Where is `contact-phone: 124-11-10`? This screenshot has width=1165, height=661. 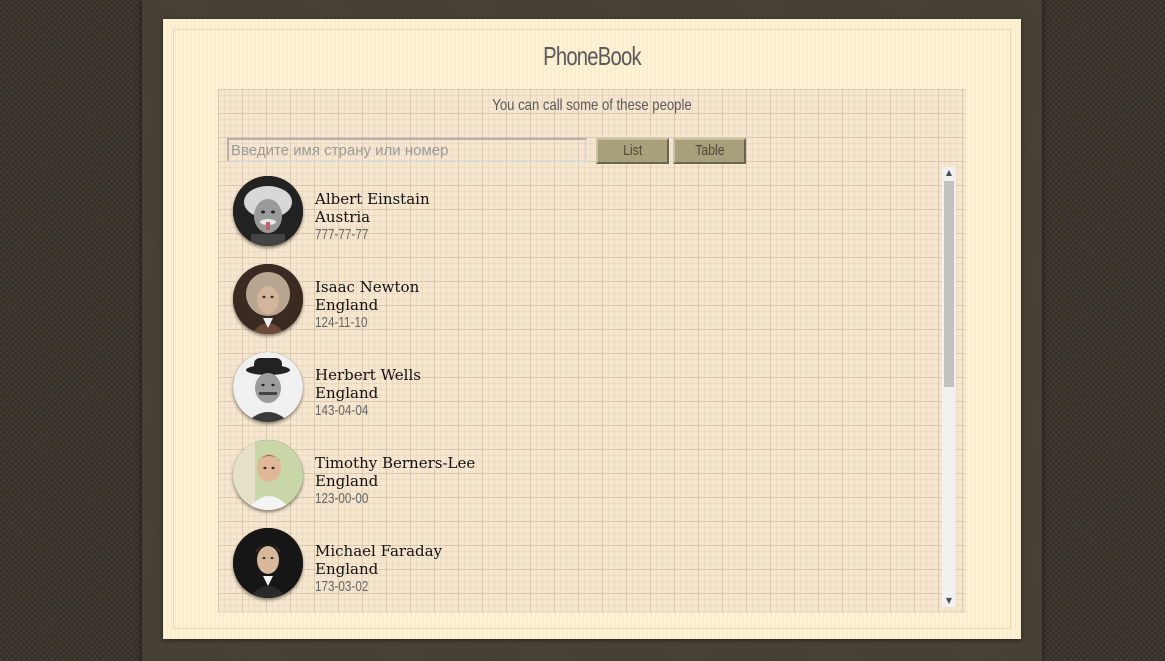
contact-phone: 124-11-10 is located at coordinates (341, 322).